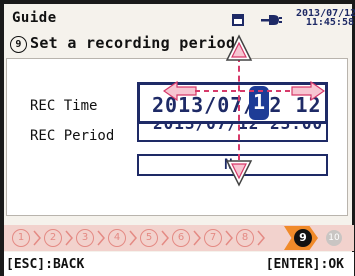 Image resolution: width=355 pixels, height=276 pixels. I want to click on step-progress-bar: 1 2 3 4 5 6 7 8 9 10, so click(179, 238).